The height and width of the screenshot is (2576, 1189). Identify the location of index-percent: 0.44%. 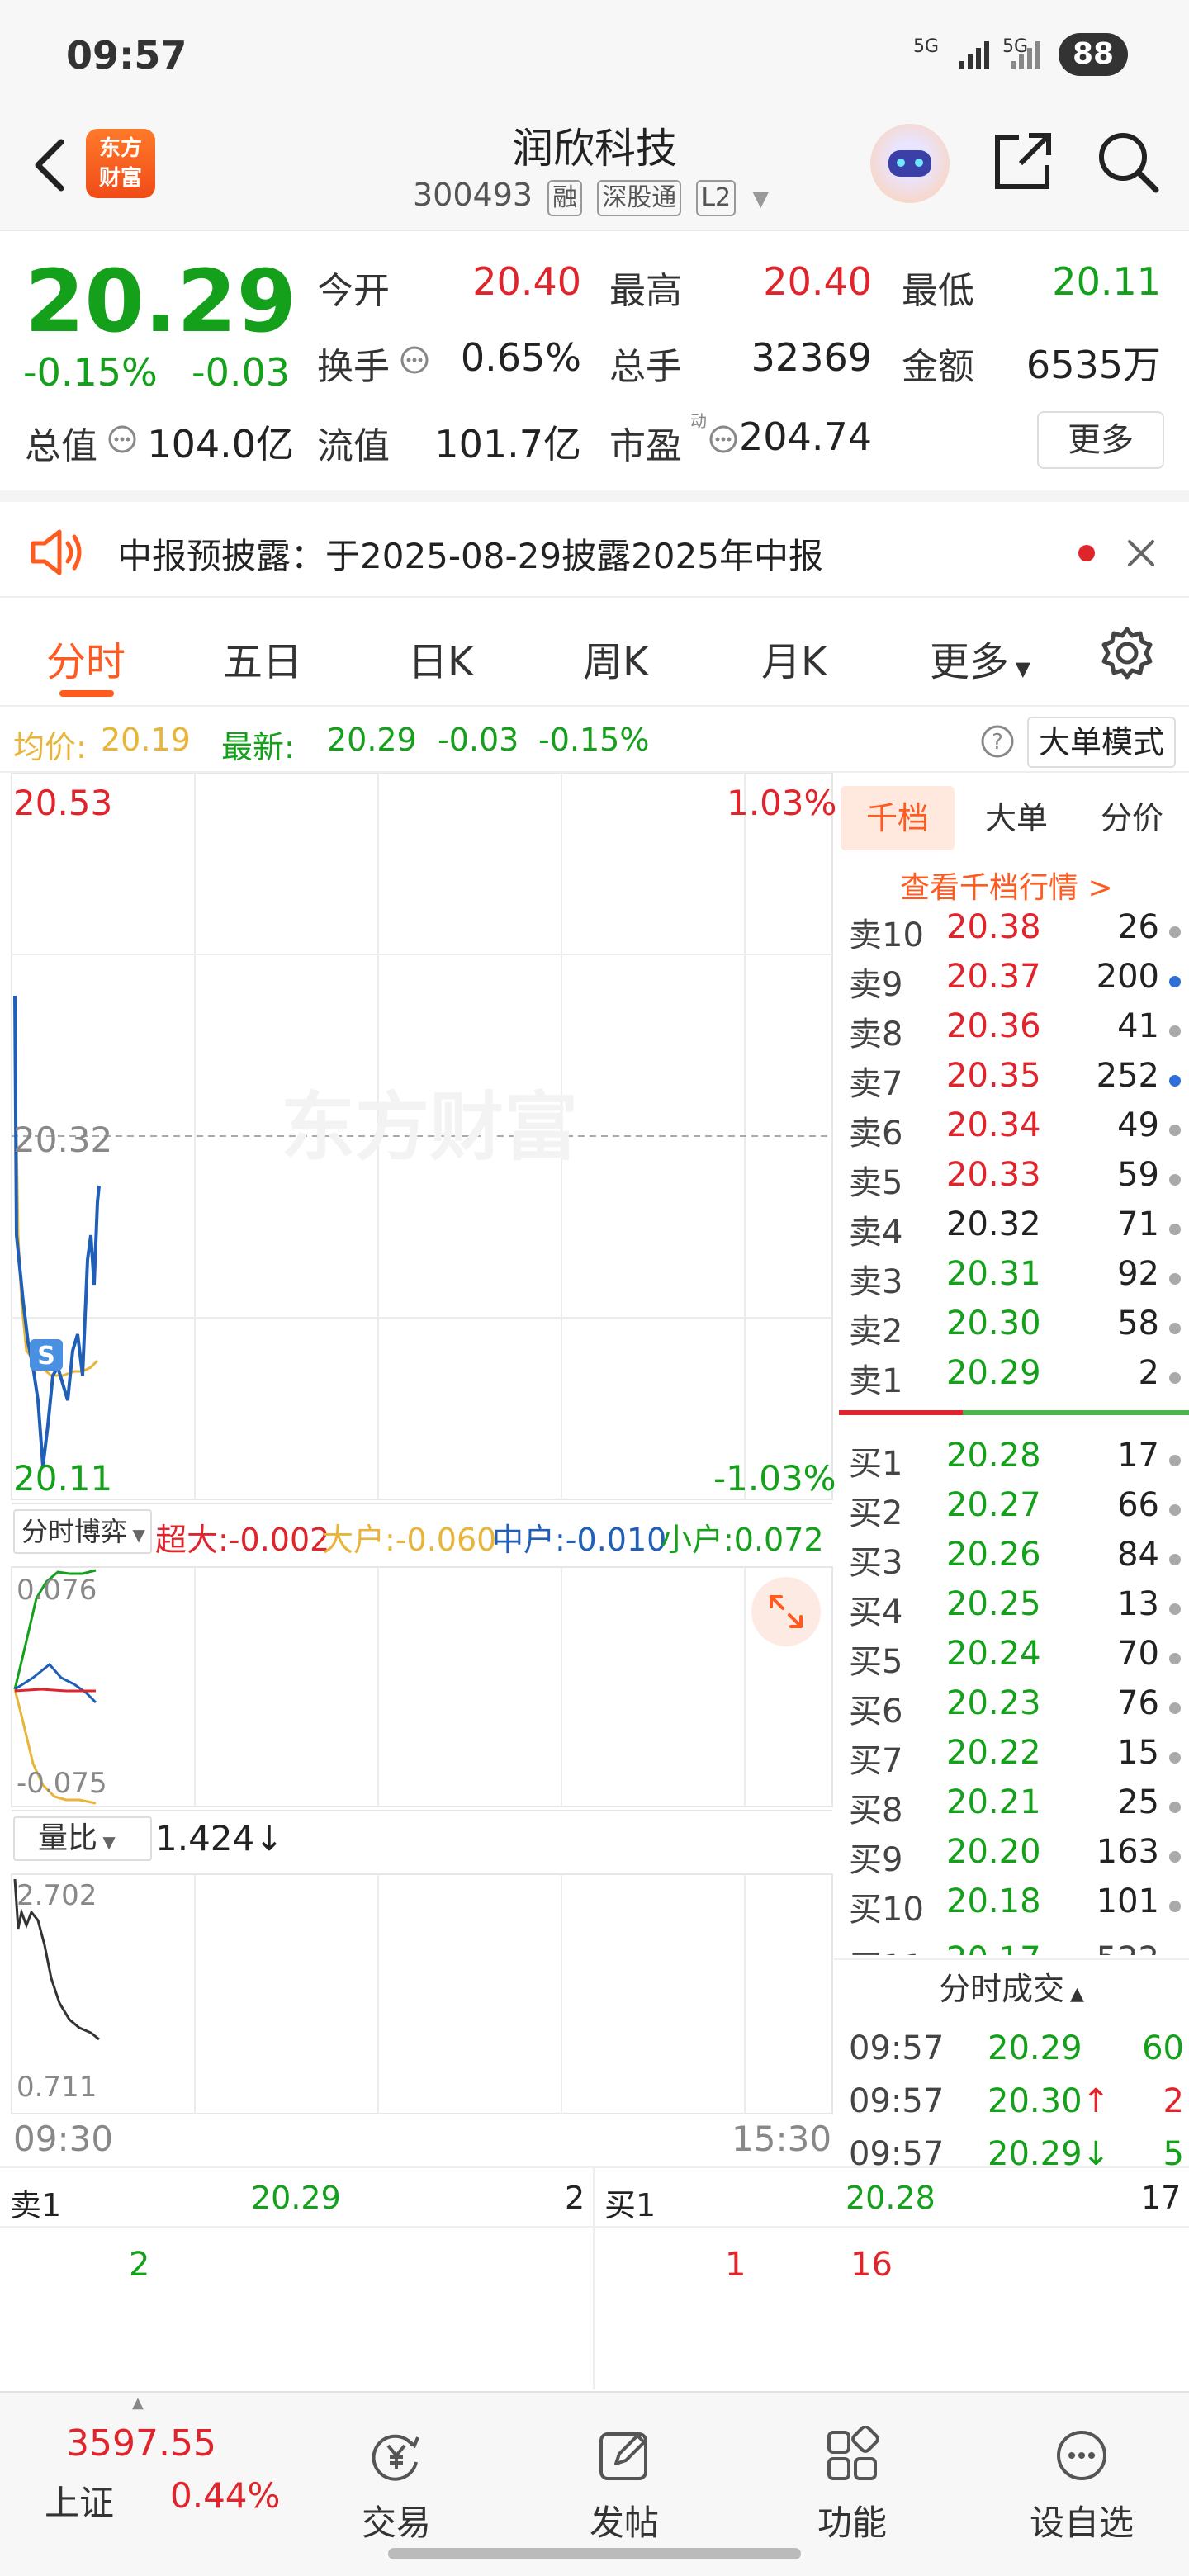
(225, 2495).